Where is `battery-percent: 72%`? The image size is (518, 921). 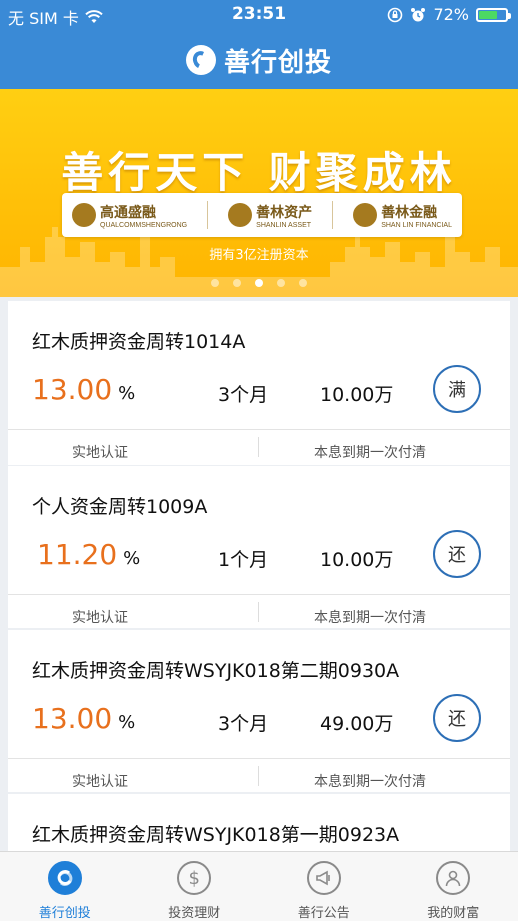 battery-percent: 72% is located at coordinates (451, 14).